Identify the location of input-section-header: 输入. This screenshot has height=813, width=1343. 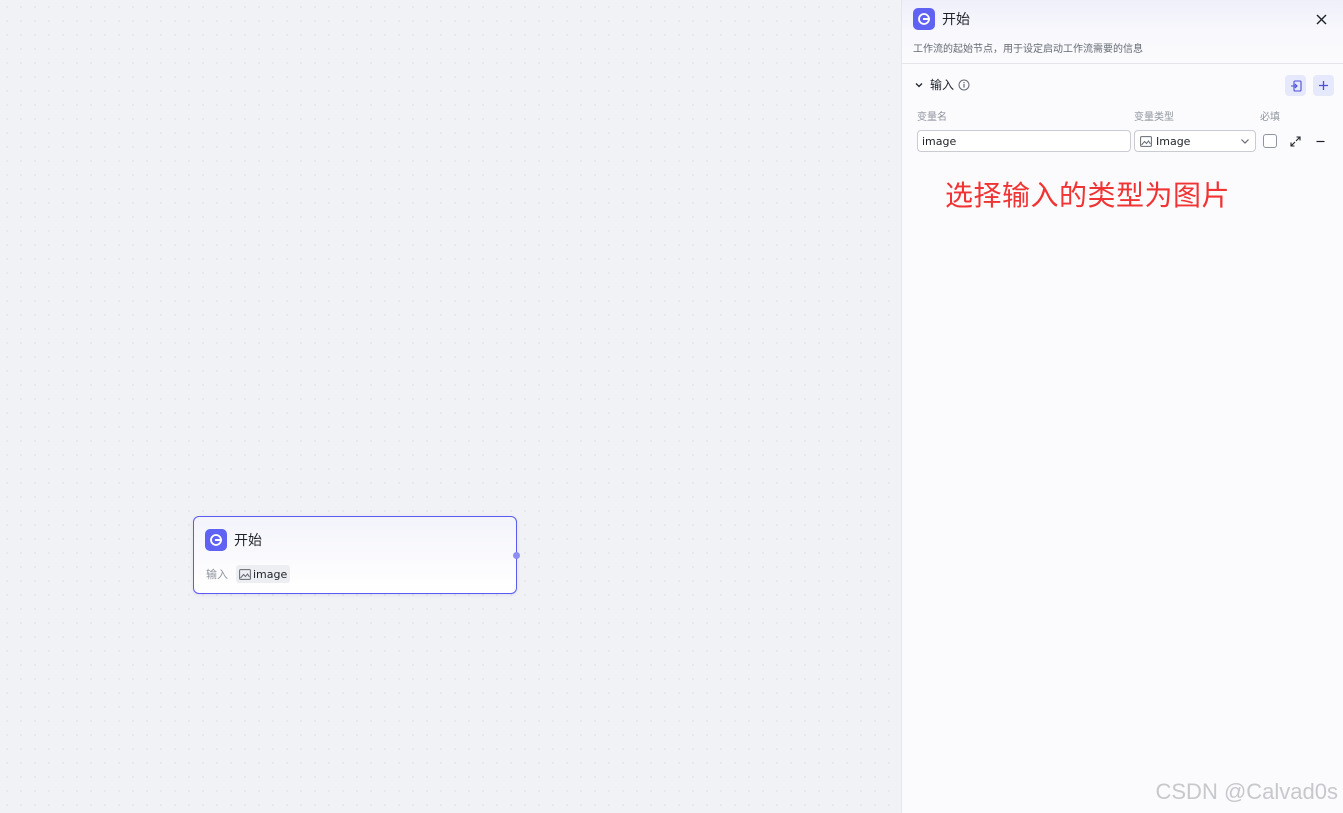
(942, 84).